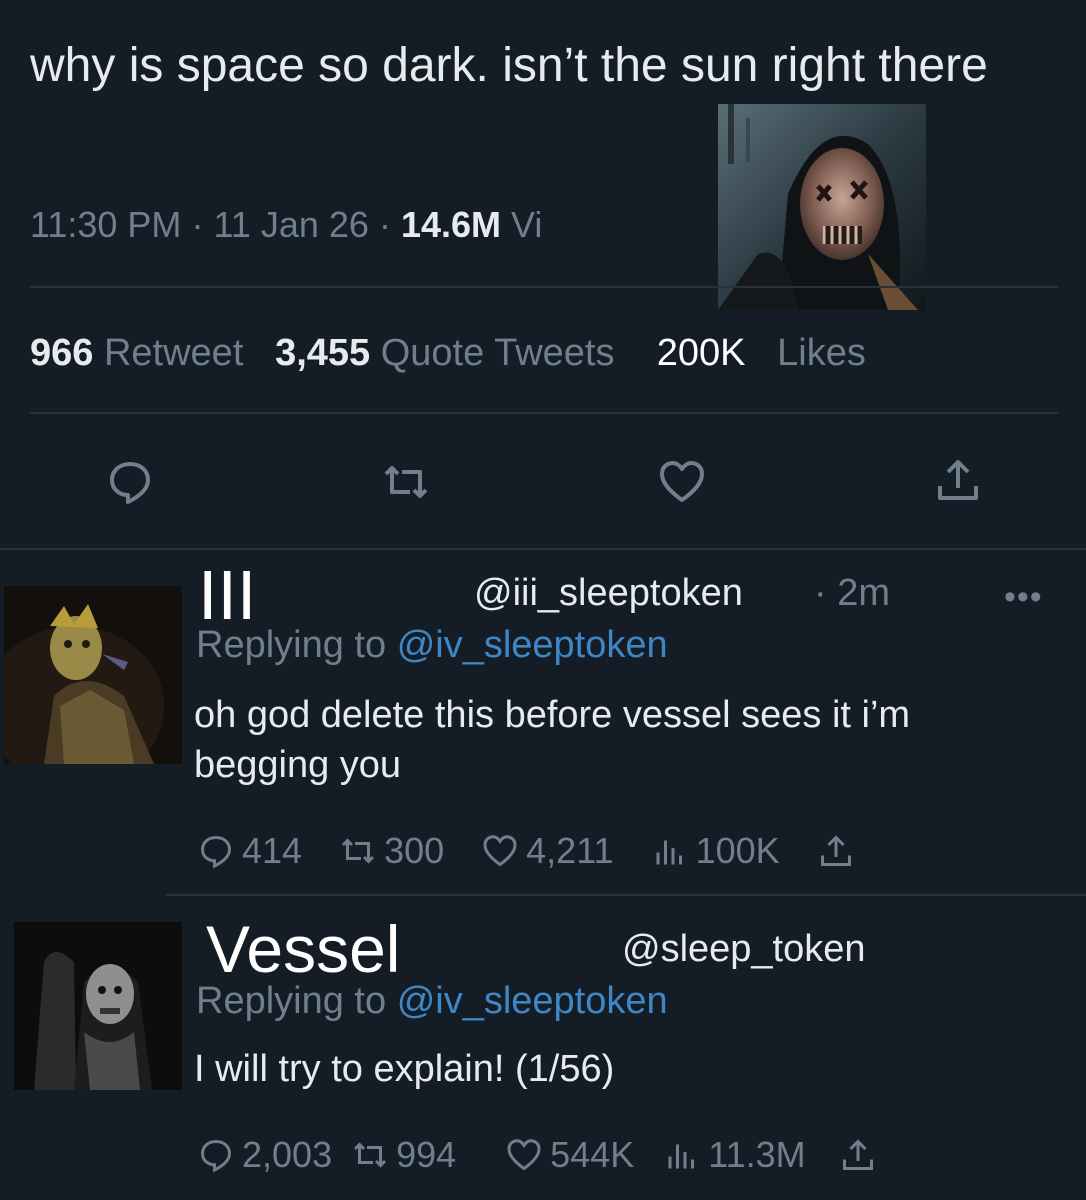 This screenshot has width=1086, height=1200. I want to click on reply-button, so click(130, 482).